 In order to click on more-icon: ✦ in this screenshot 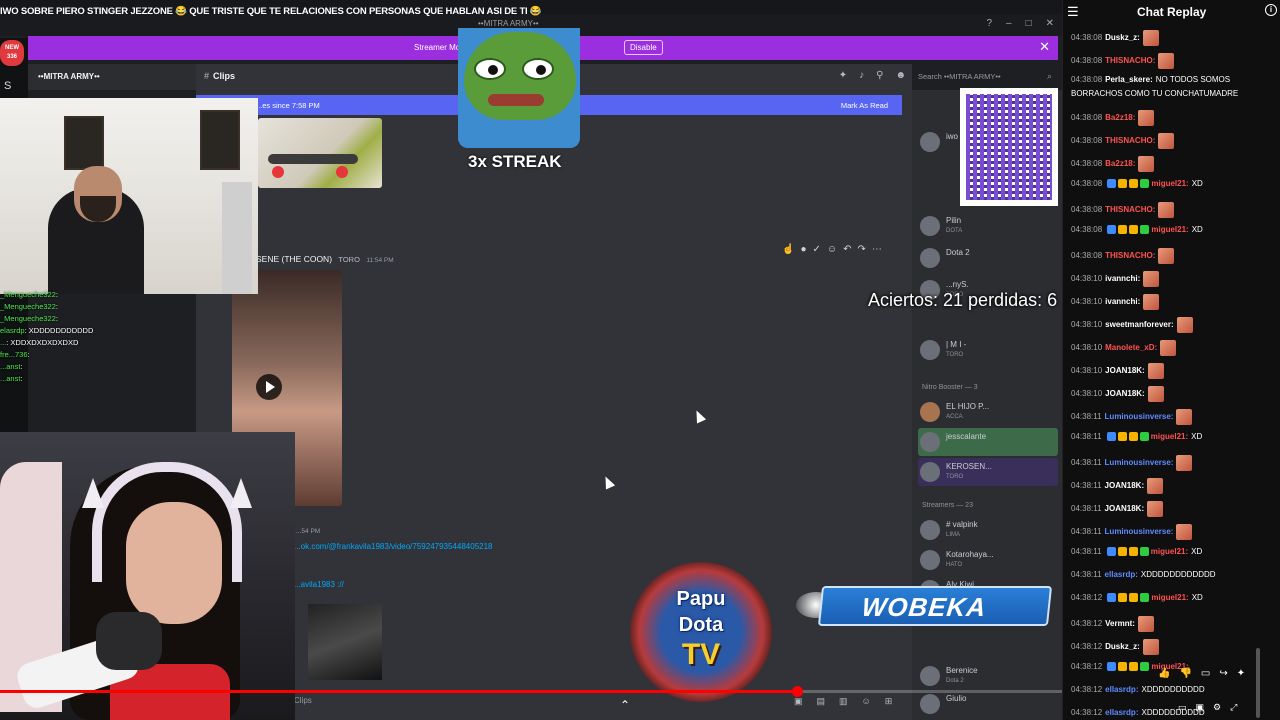, I will do `click(1241, 673)`.